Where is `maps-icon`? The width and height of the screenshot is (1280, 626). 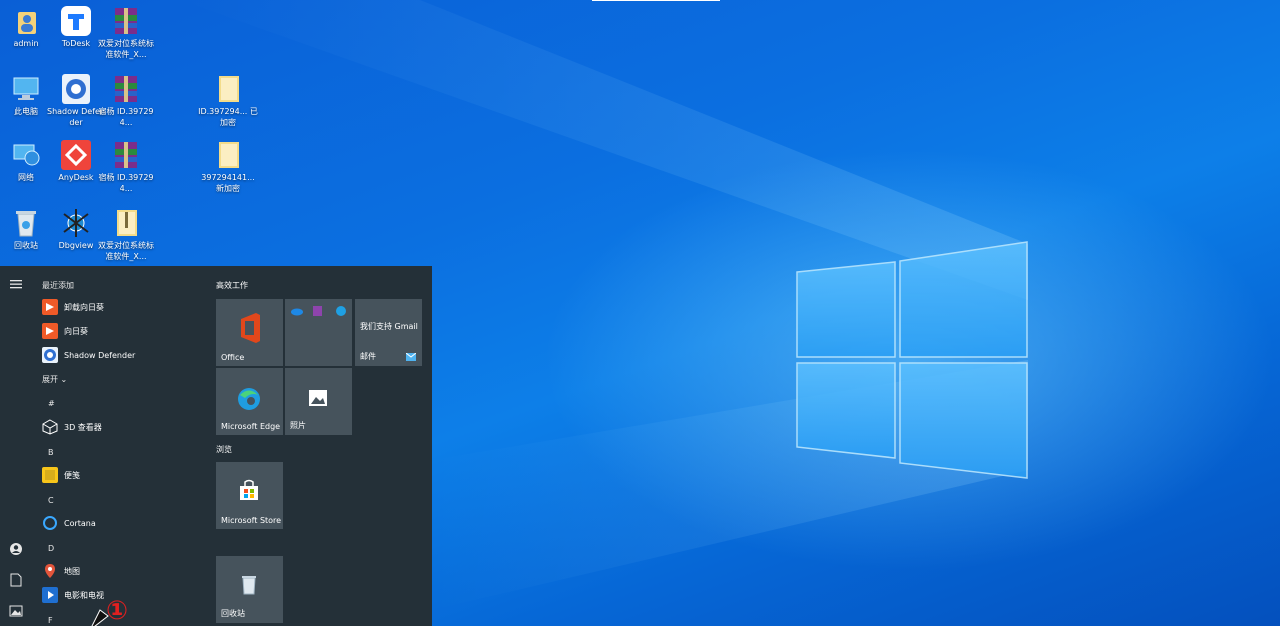 maps-icon is located at coordinates (50, 571).